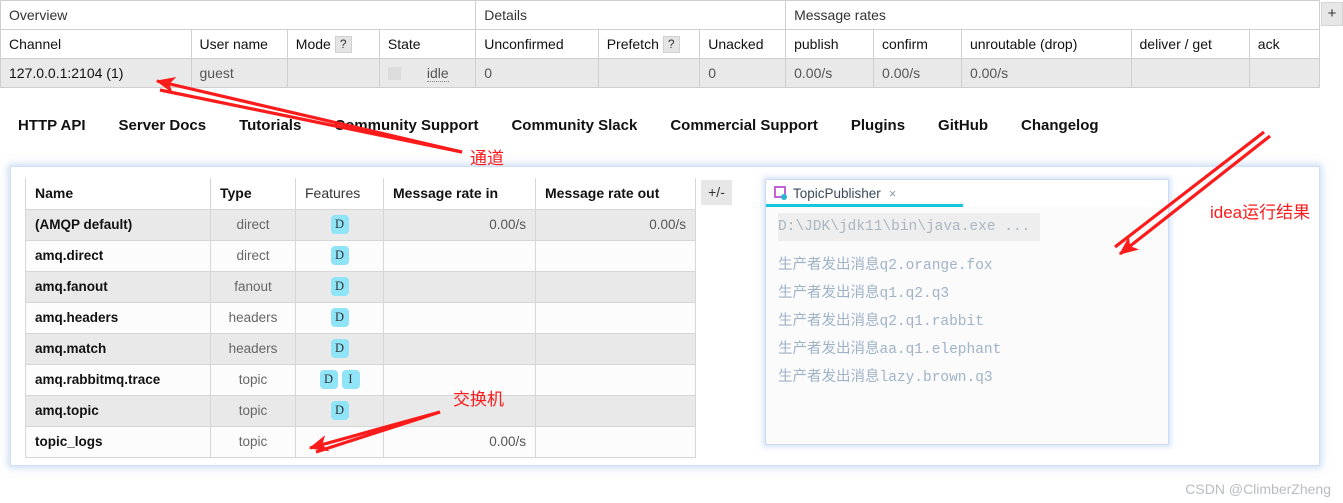 This screenshot has width=1343, height=503. What do you see at coordinates (360, 286) in the screenshot?
I see `exchanges-table-row: amq.fanout fanout D` at bounding box center [360, 286].